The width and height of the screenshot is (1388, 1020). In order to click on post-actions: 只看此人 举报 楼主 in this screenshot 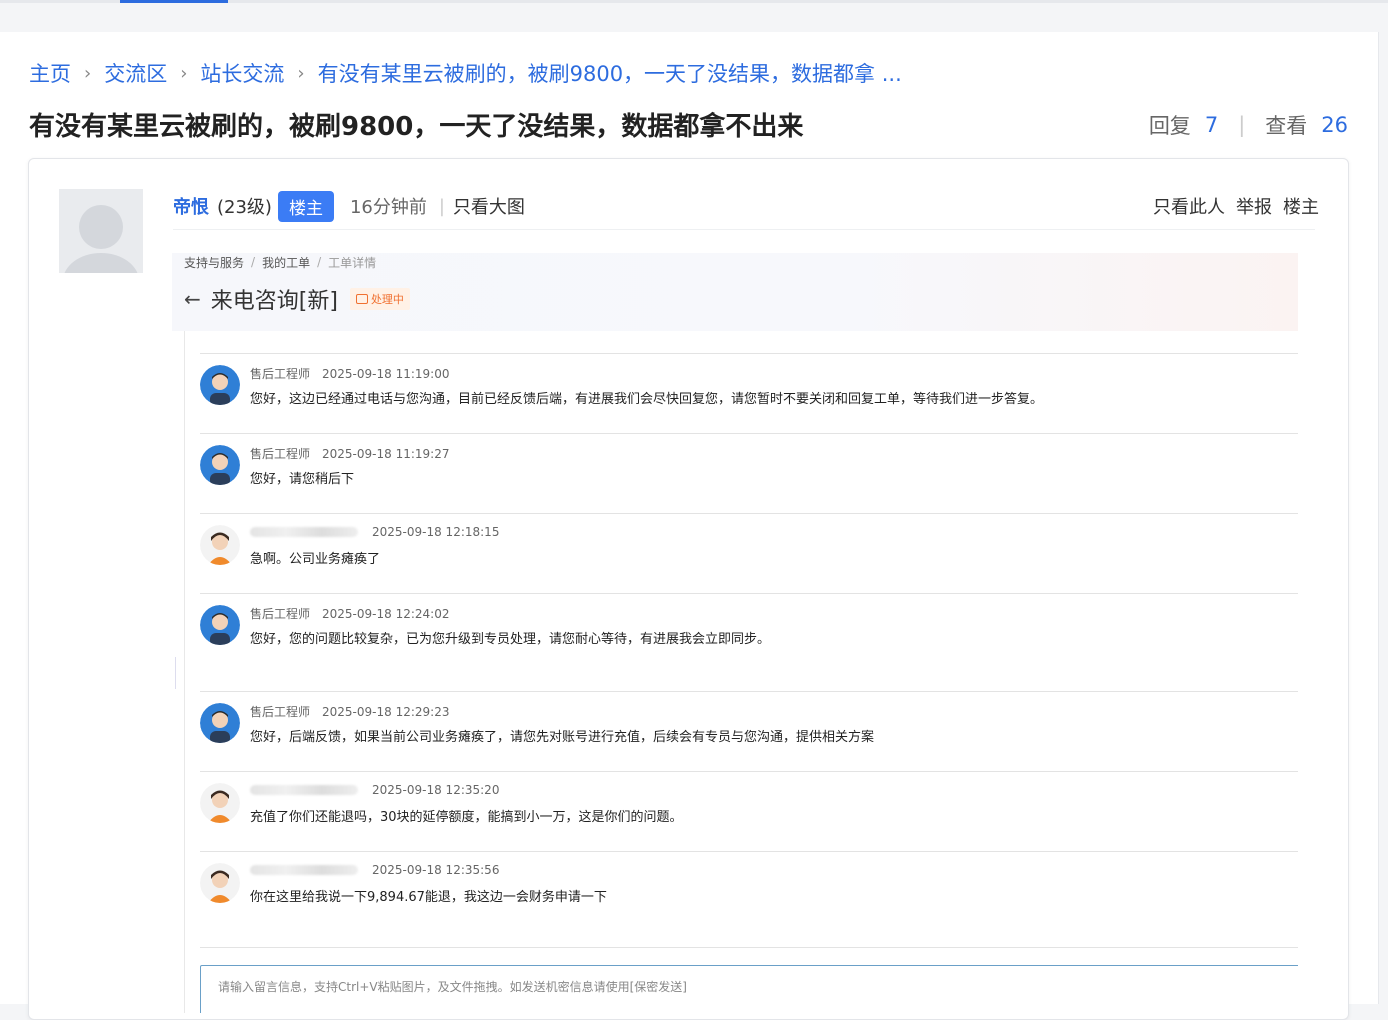, I will do `click(1230, 206)`.